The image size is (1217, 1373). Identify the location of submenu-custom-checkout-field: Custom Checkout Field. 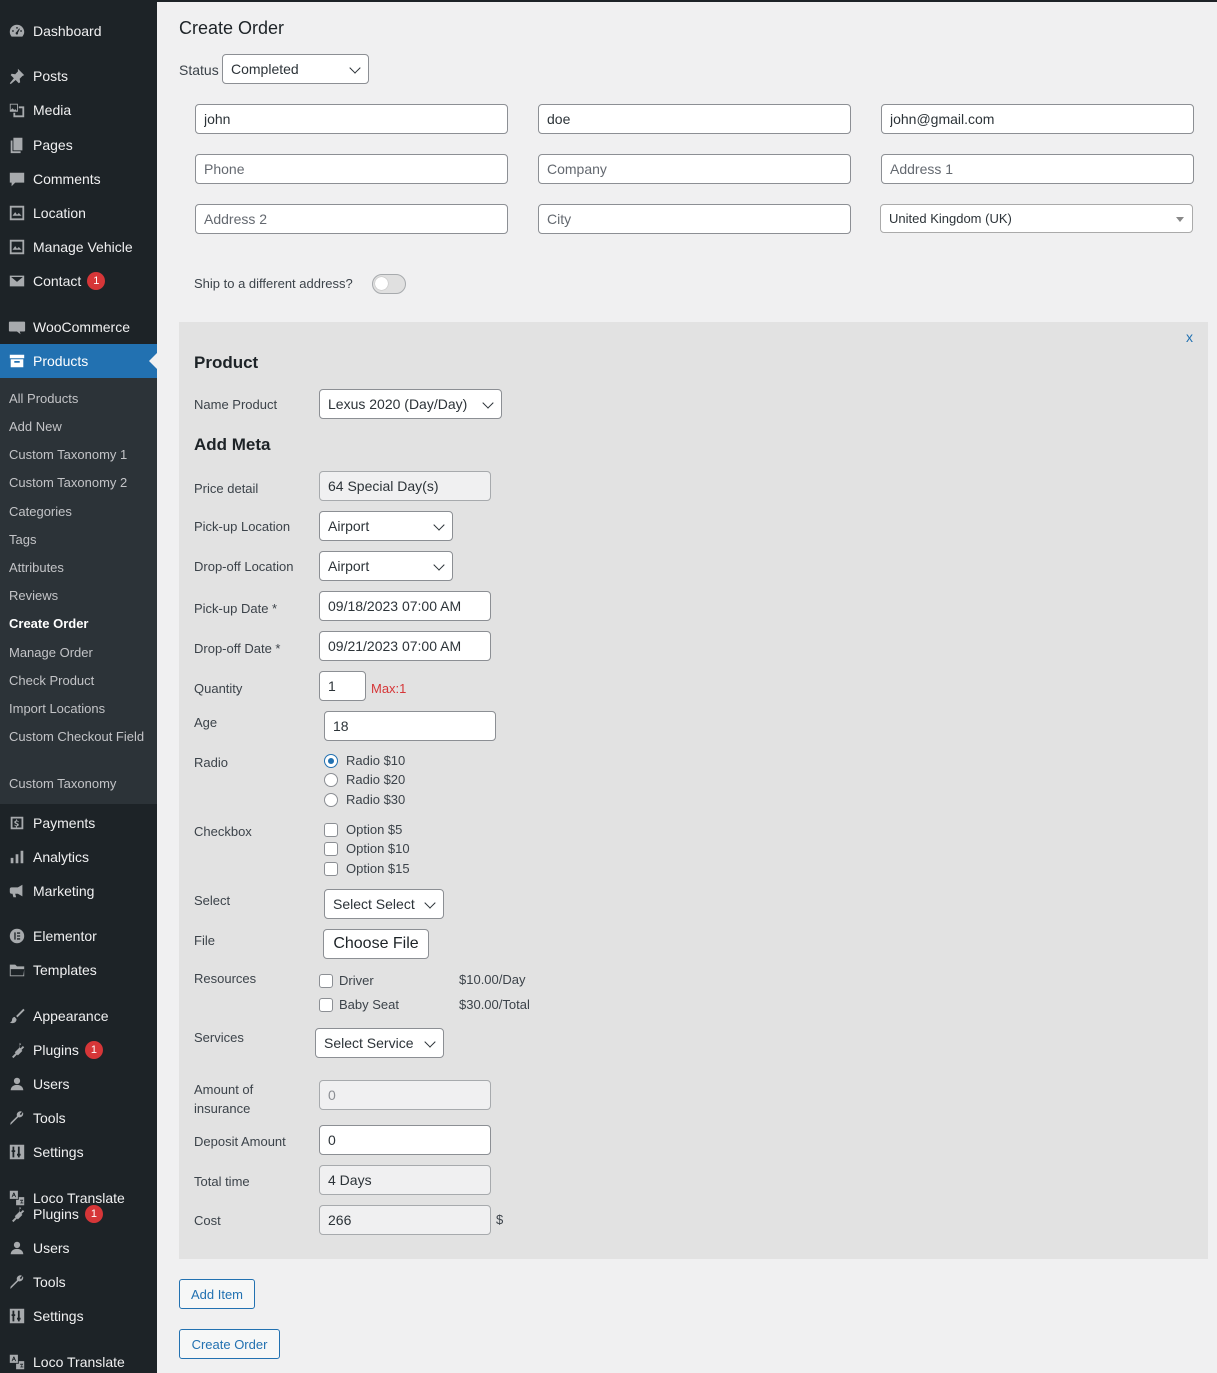
(79, 737).